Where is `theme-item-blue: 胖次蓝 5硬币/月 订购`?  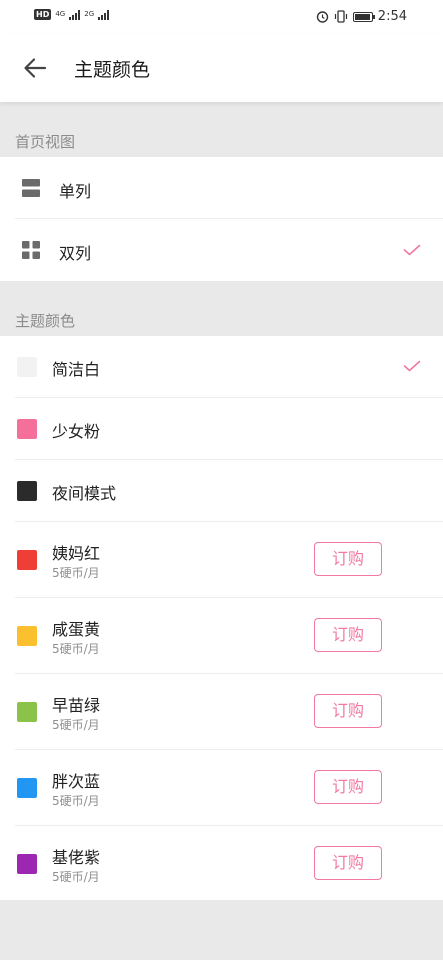 theme-item-blue: 胖次蓝 5硬币/月 订购 is located at coordinates (221, 788).